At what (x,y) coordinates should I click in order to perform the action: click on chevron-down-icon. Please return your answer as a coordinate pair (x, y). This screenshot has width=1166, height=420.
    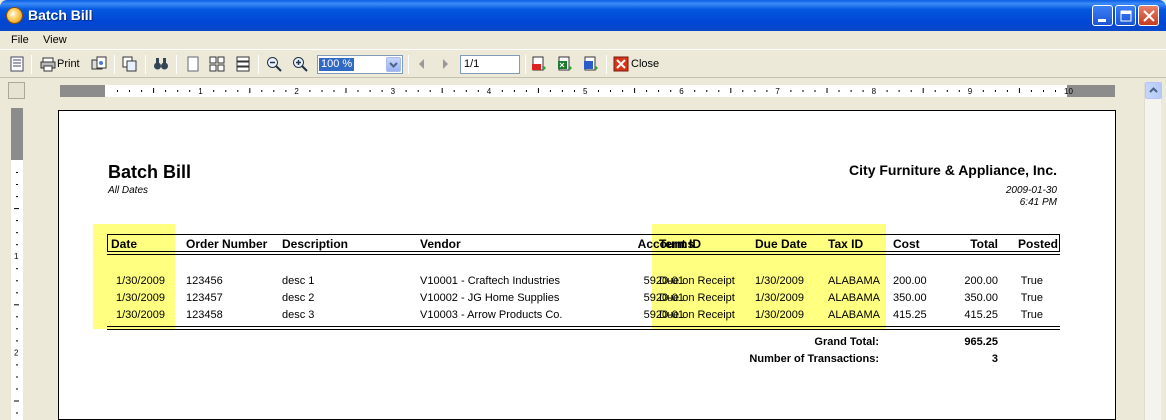
    Looking at the image, I should click on (393, 64).